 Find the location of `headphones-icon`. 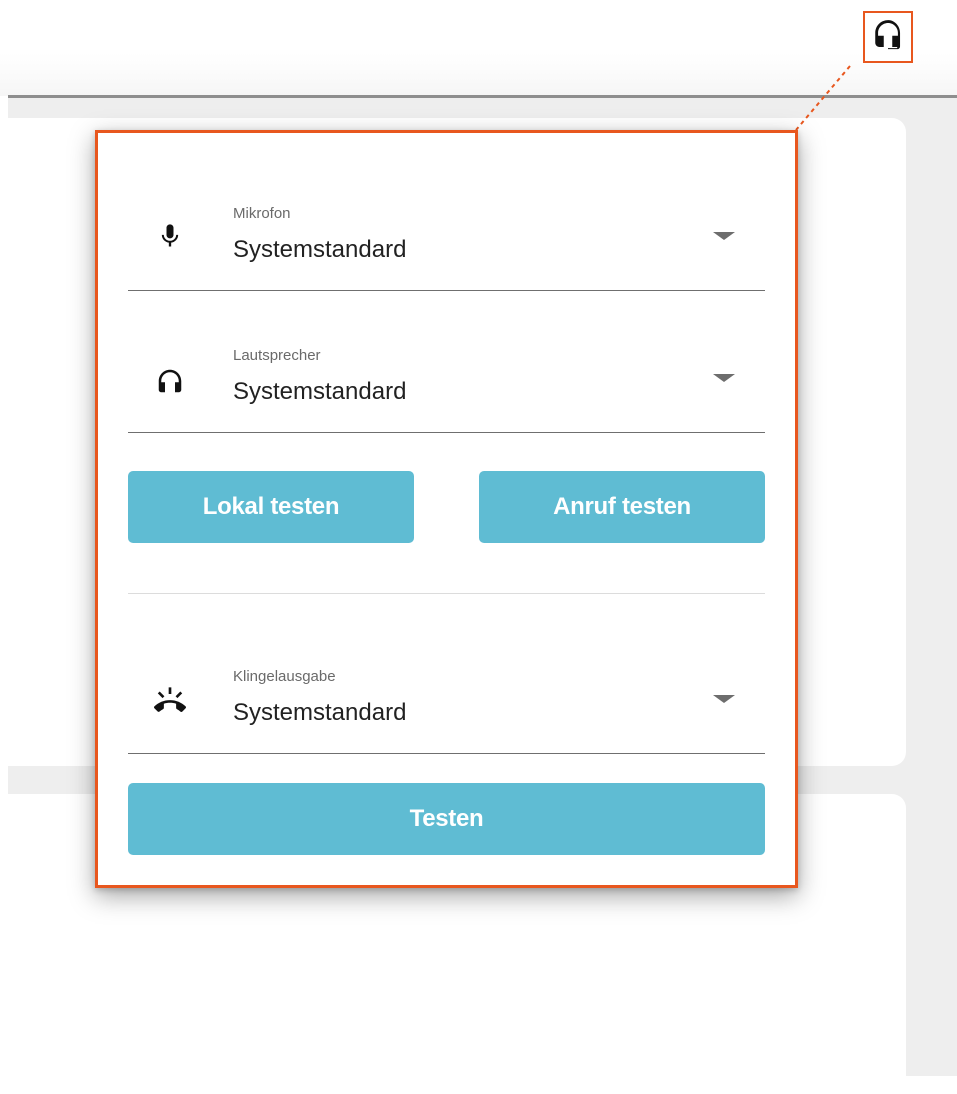

headphones-icon is located at coordinates (170, 381).